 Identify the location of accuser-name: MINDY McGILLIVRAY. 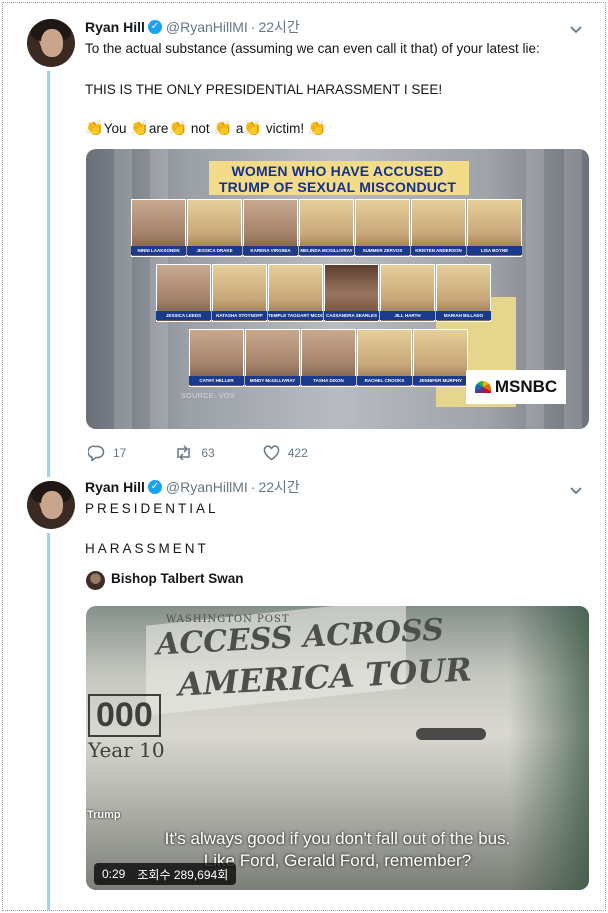
(272, 380).